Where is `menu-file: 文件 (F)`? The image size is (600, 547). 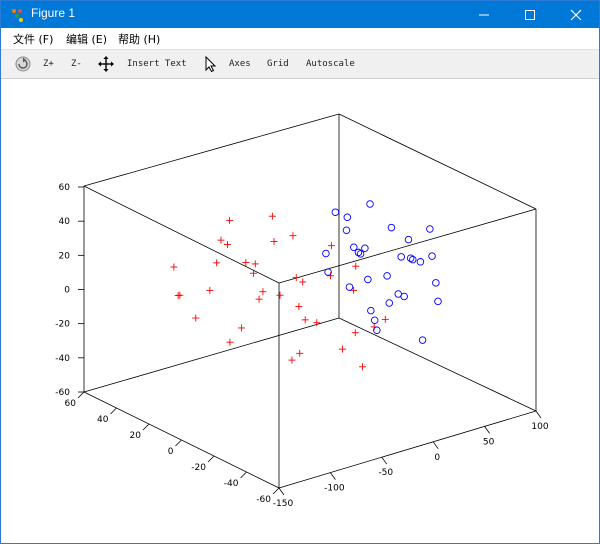 menu-file: 文件 (F) is located at coordinates (33, 39).